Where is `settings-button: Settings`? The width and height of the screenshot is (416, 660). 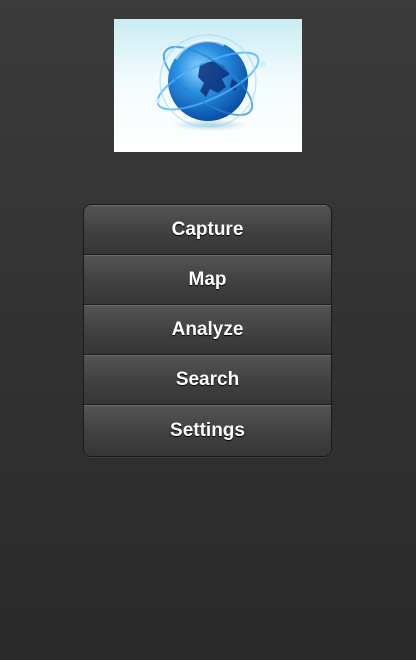 settings-button: Settings is located at coordinates (207, 430).